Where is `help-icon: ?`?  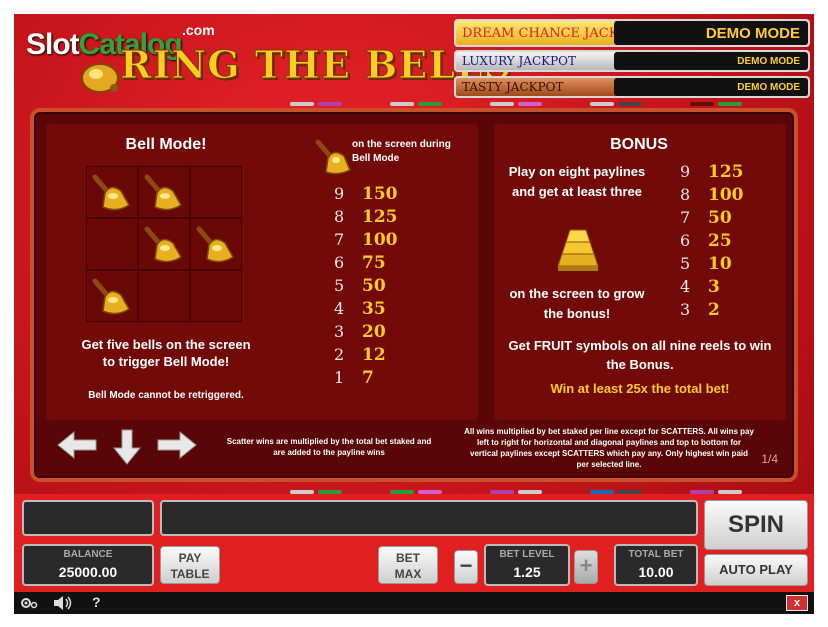
help-icon: ? is located at coordinates (96, 602).